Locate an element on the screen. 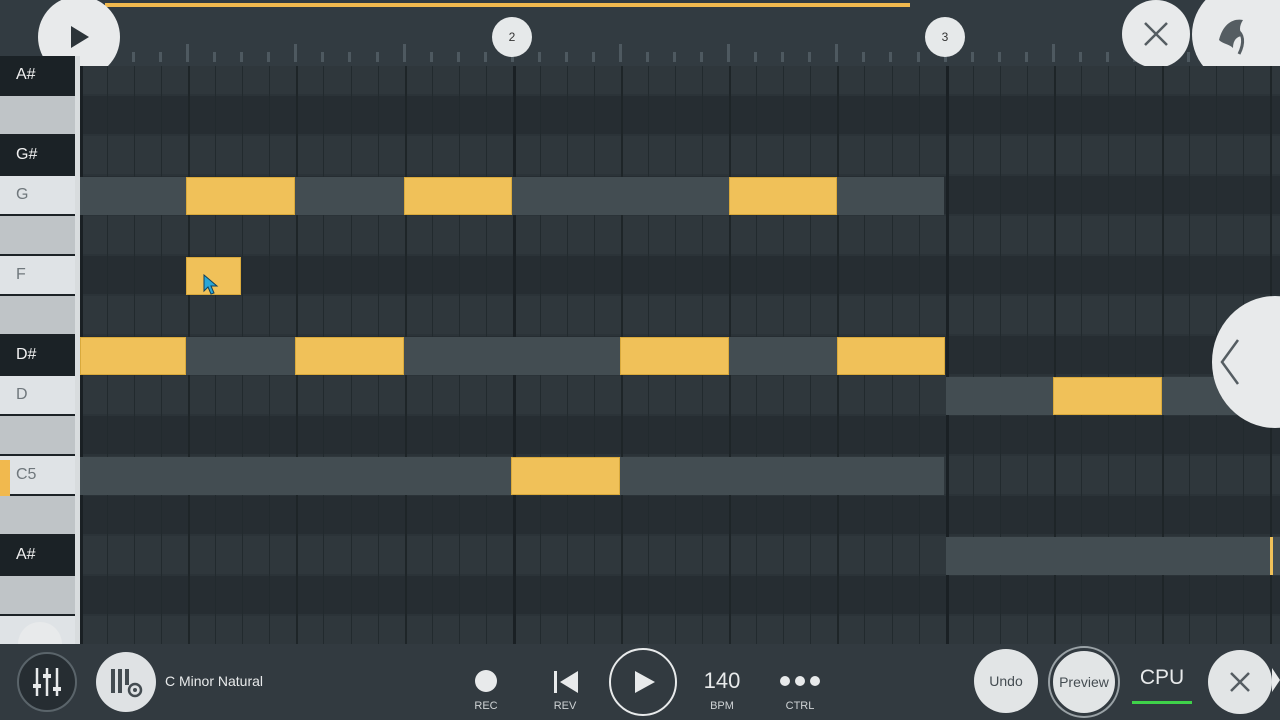 The image size is (1280, 720). cpu-meter: CPU is located at coordinates (1162, 684).